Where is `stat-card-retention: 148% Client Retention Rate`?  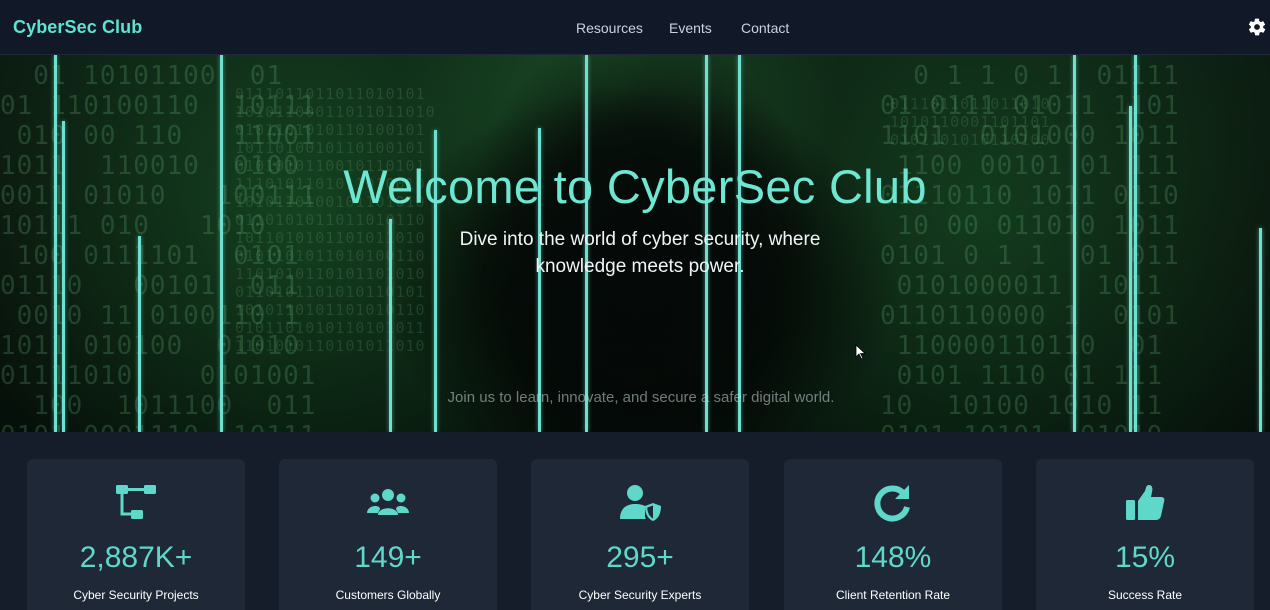
stat-card-retention: 148% Client Retention Rate is located at coordinates (893, 534).